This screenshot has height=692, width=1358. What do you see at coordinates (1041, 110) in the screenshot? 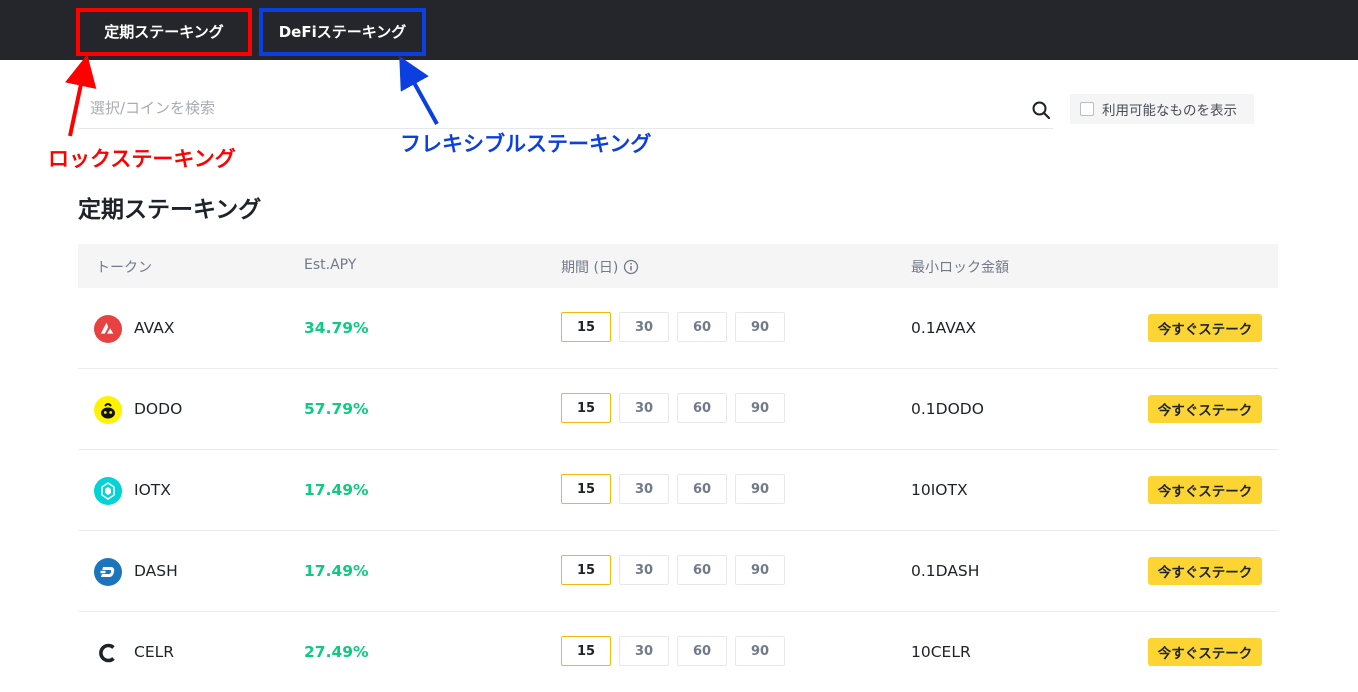
I see `search-icon` at bounding box center [1041, 110].